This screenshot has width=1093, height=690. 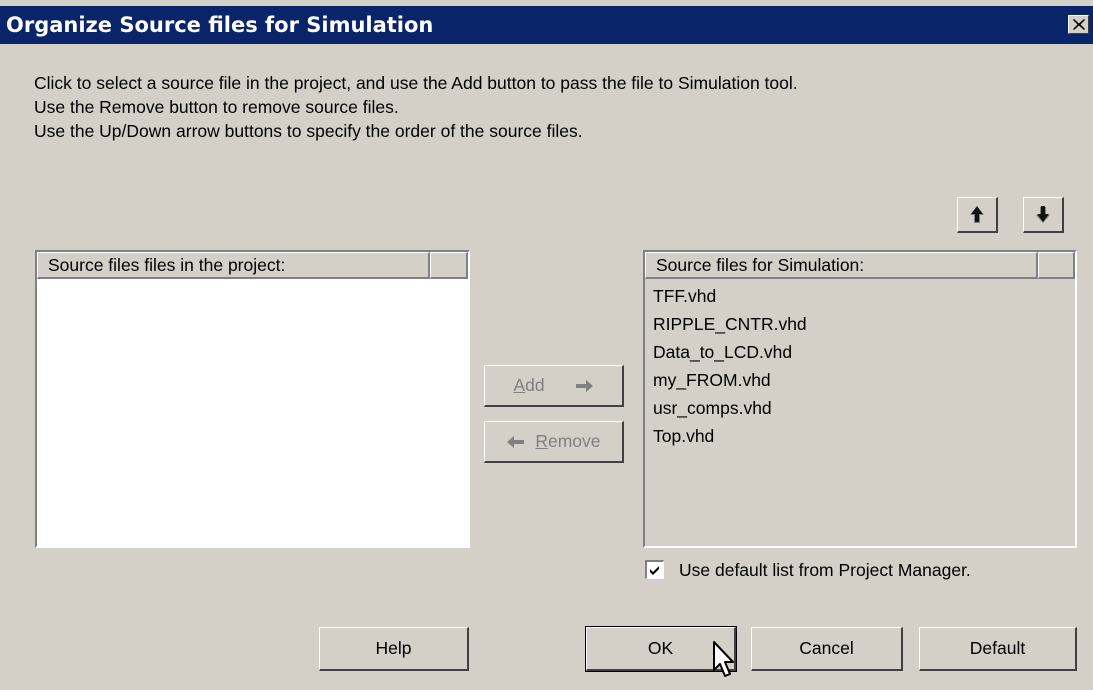 I want to click on cancel-button: Cancel, so click(x=827, y=649).